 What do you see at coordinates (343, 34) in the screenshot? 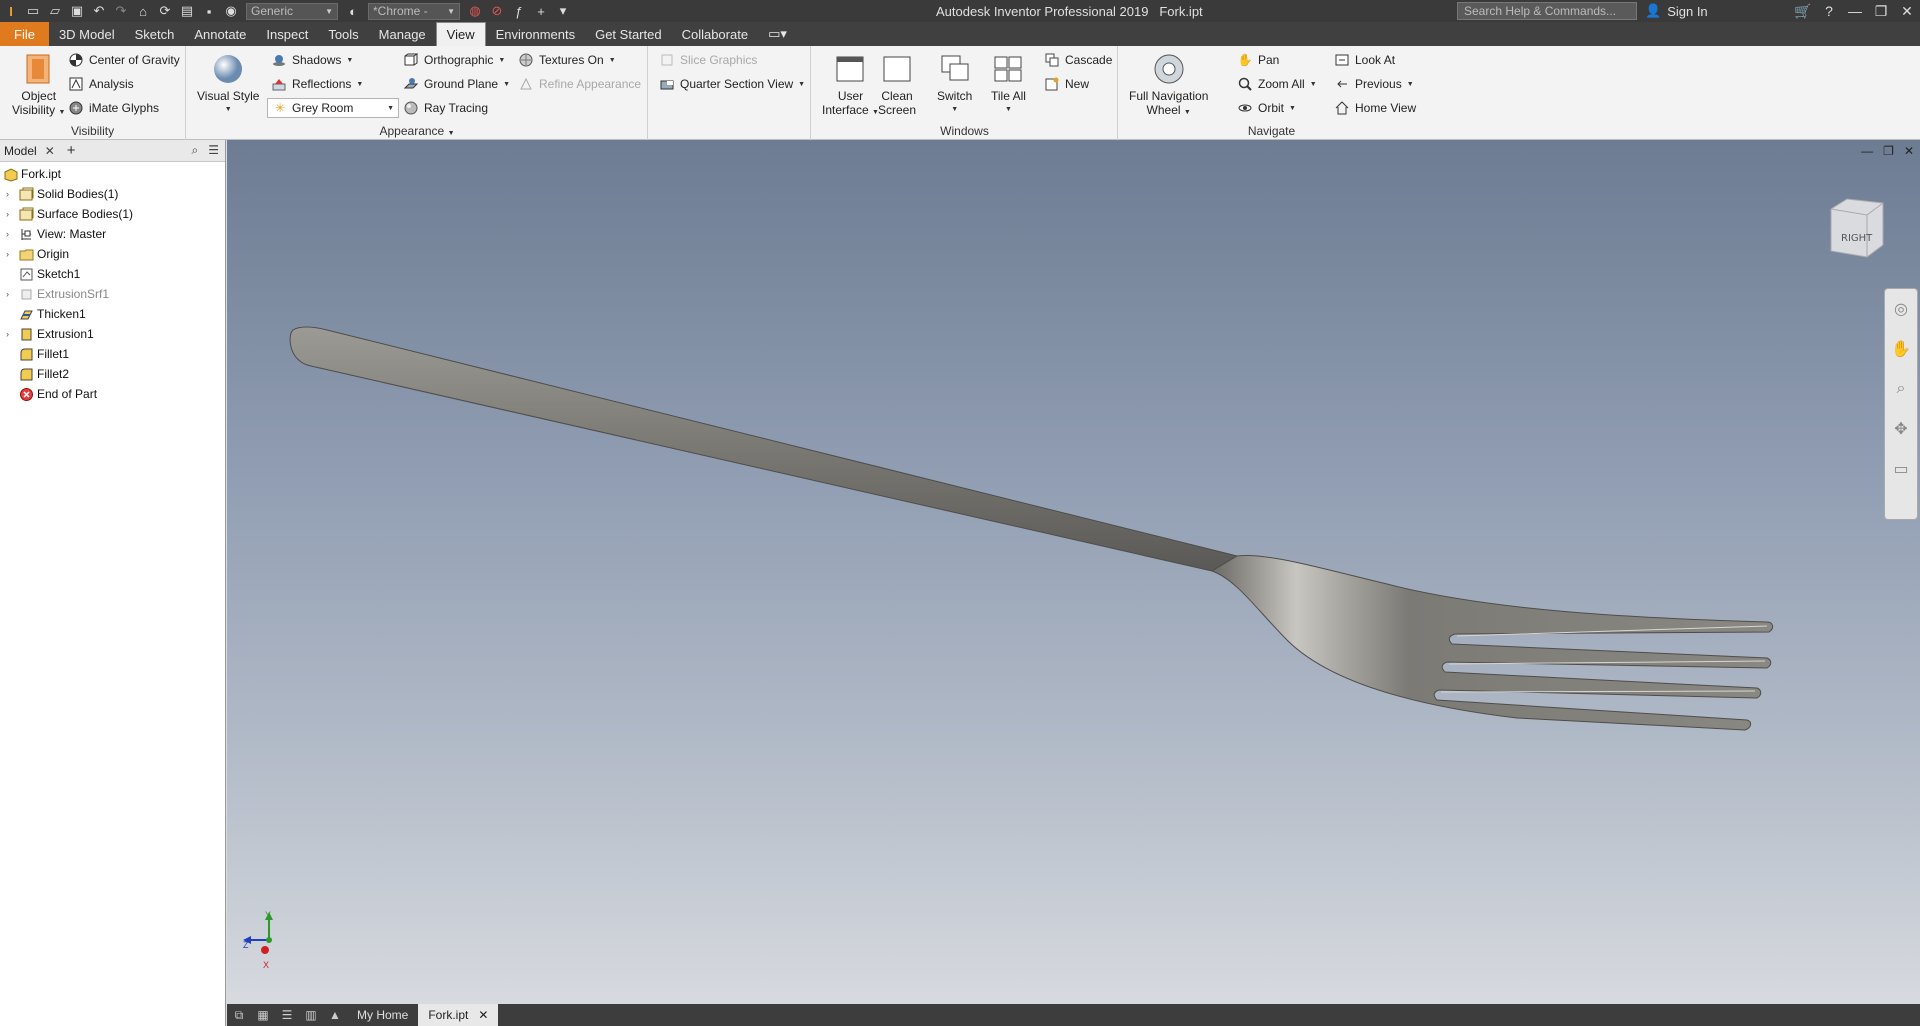
I see `tab-tools: Tools` at bounding box center [343, 34].